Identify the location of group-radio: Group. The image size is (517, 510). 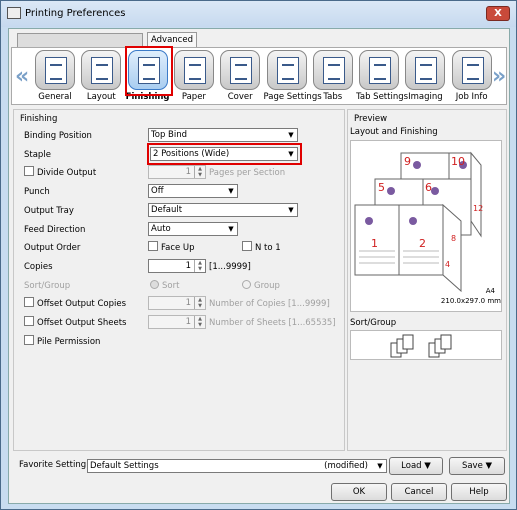
(261, 286).